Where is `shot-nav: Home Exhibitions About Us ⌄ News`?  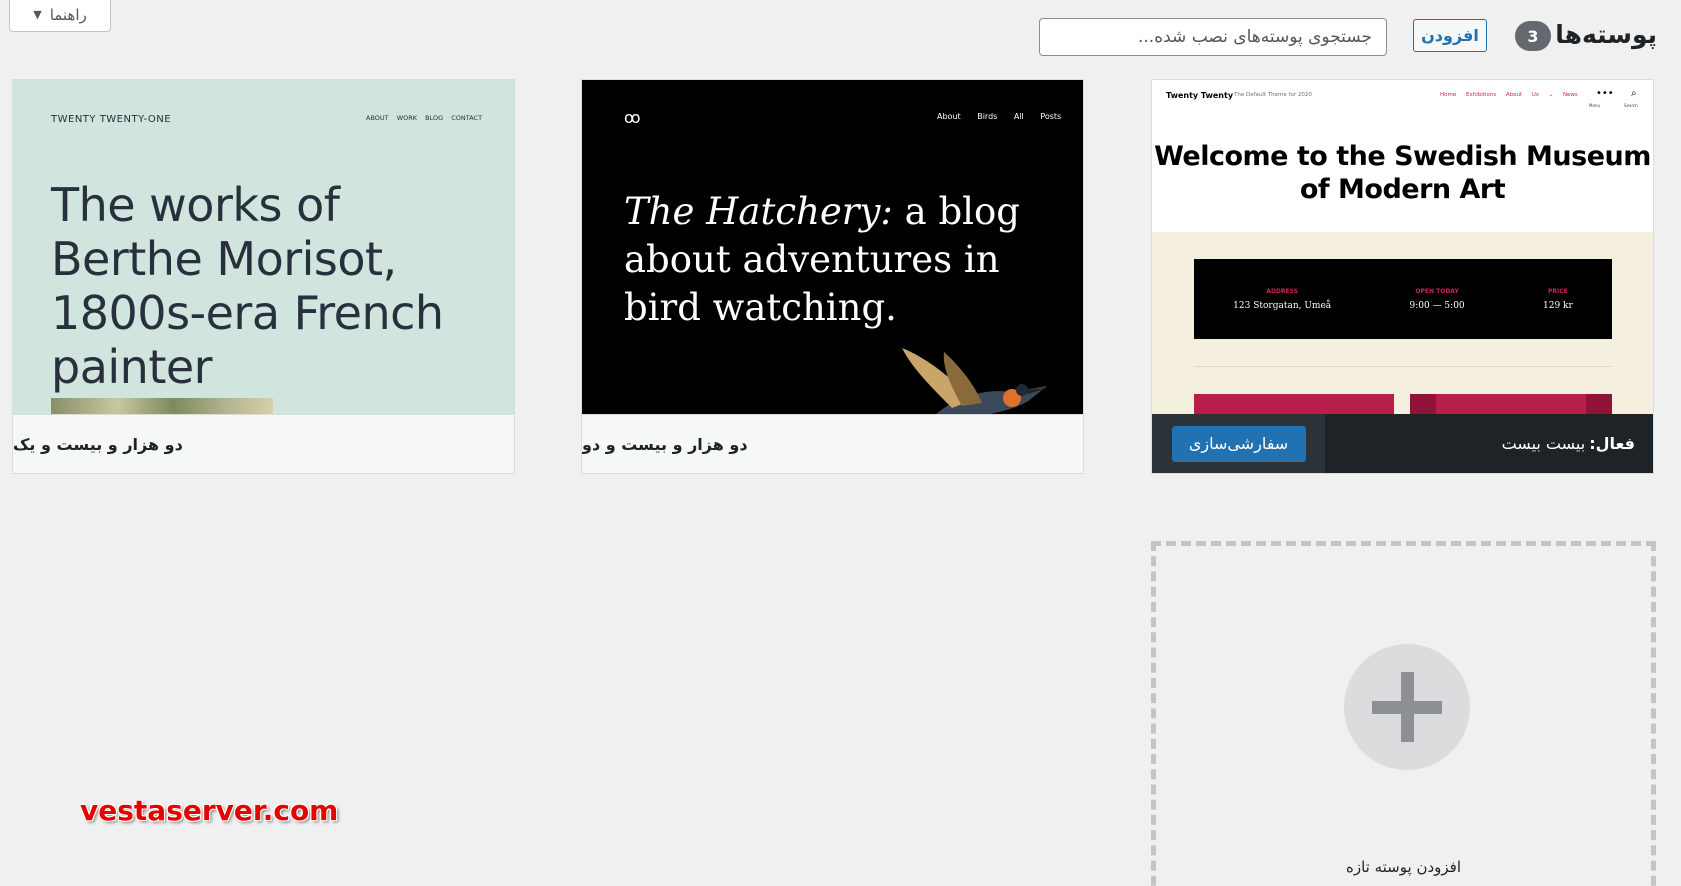
shot-nav: Home Exhibitions About Us ⌄ News is located at coordinates (1509, 95).